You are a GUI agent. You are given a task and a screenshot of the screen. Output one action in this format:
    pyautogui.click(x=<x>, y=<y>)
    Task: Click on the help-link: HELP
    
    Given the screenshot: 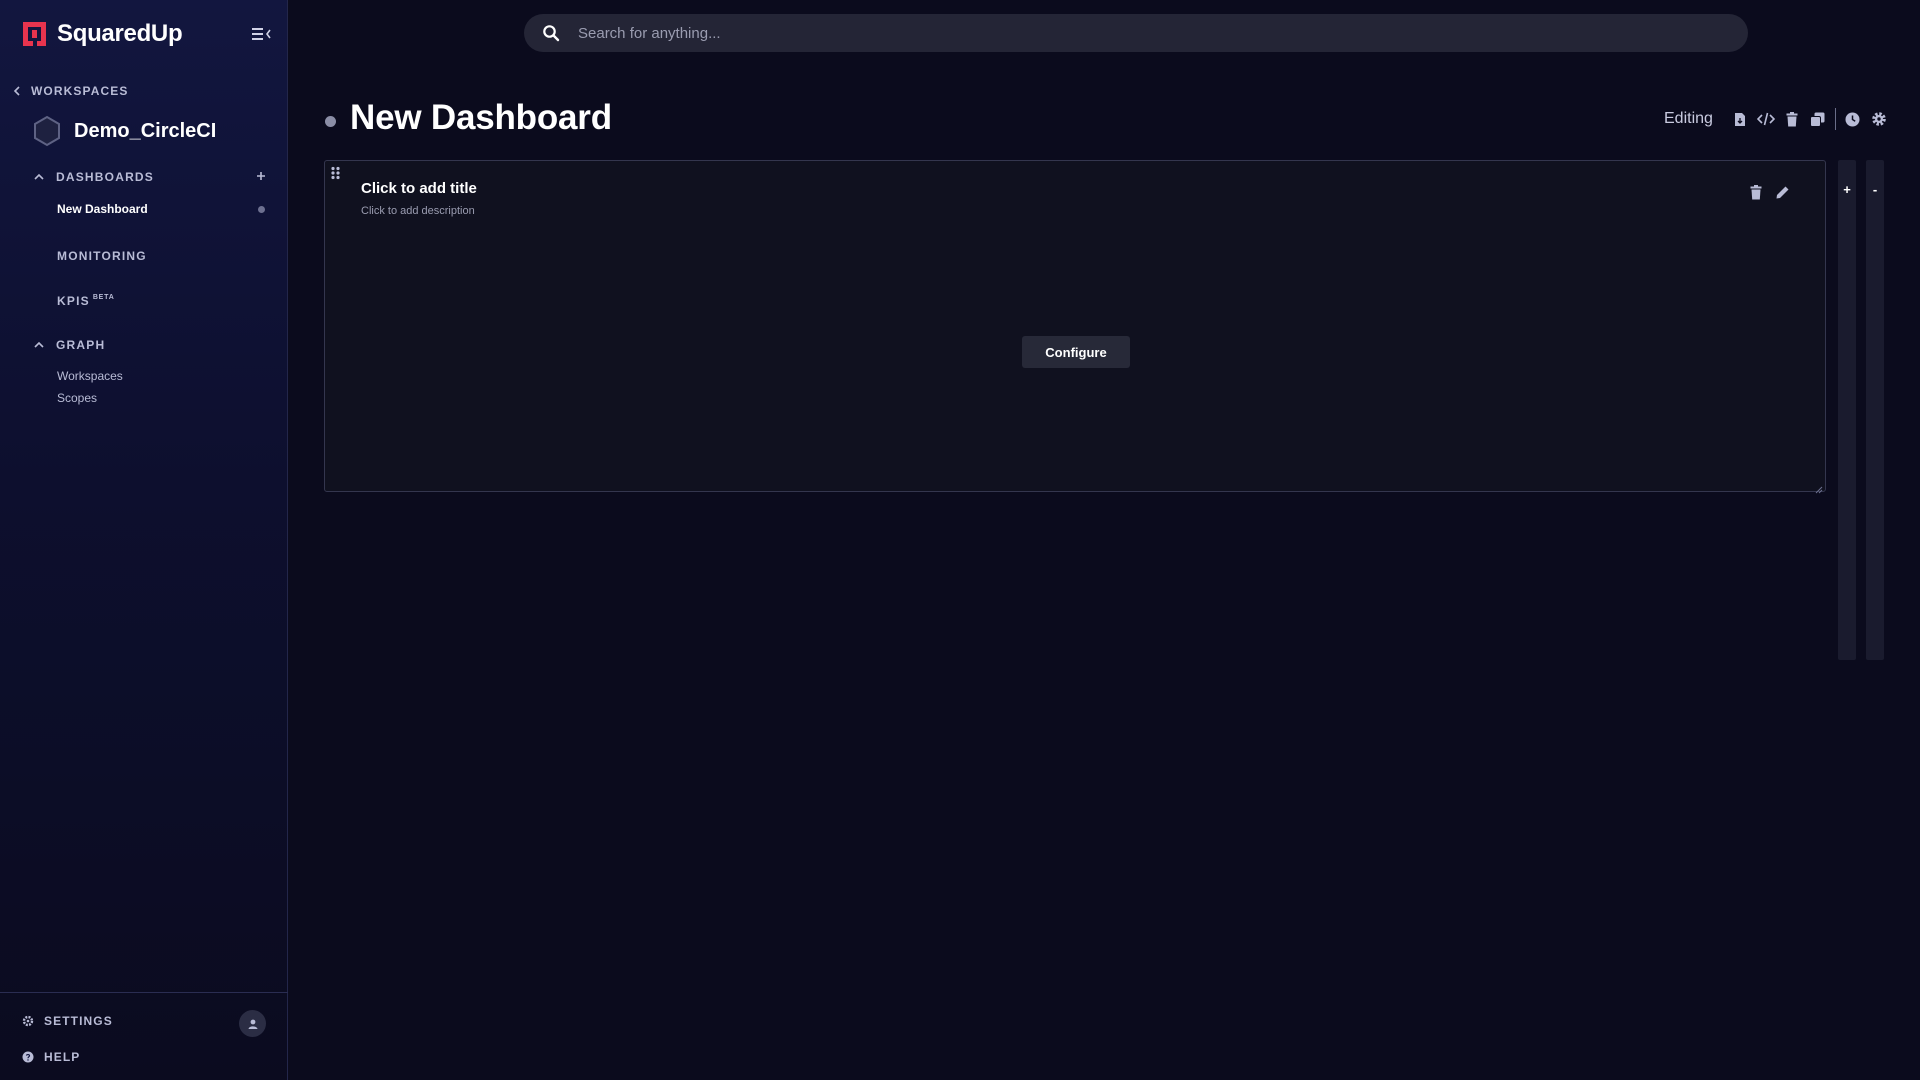 What is the action you would take?
    pyautogui.click(x=51, y=1057)
    